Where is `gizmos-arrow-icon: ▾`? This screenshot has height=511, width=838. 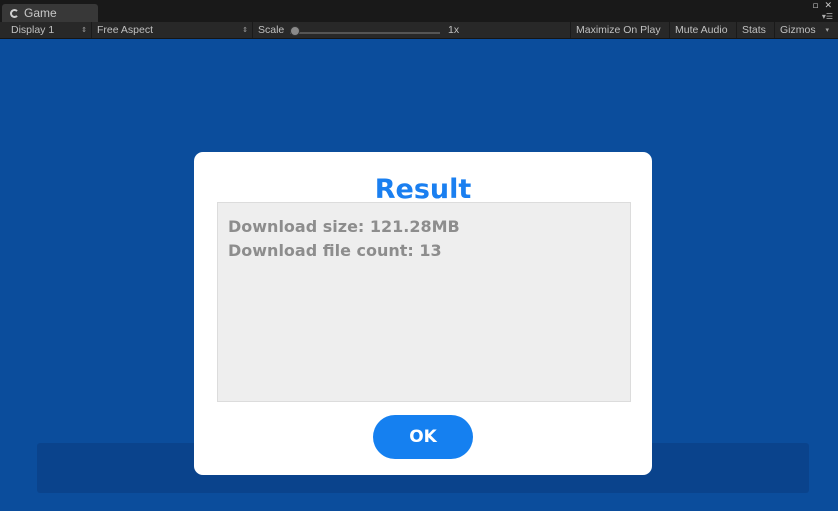 gizmos-arrow-icon: ▾ is located at coordinates (827, 30).